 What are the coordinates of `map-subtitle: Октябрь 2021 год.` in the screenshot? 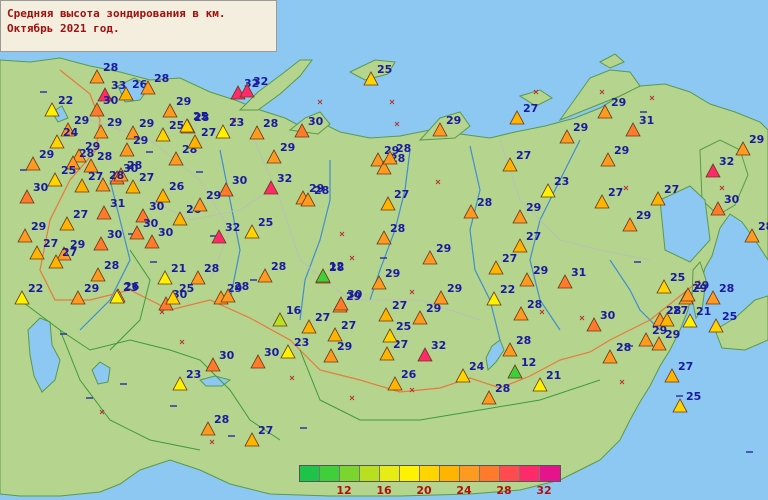 It's located at (63, 28).